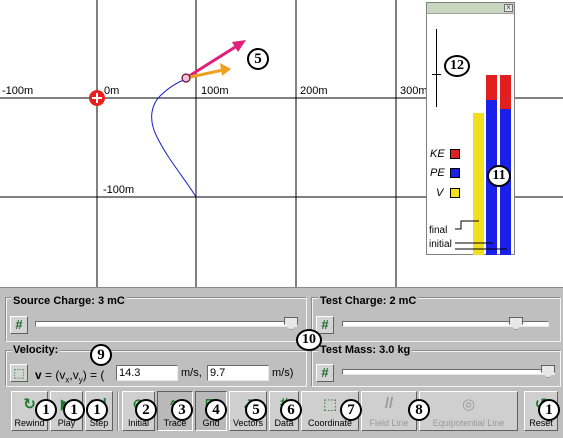 This screenshot has width=563, height=438. I want to click on callout-2: 2, so click(146, 410).